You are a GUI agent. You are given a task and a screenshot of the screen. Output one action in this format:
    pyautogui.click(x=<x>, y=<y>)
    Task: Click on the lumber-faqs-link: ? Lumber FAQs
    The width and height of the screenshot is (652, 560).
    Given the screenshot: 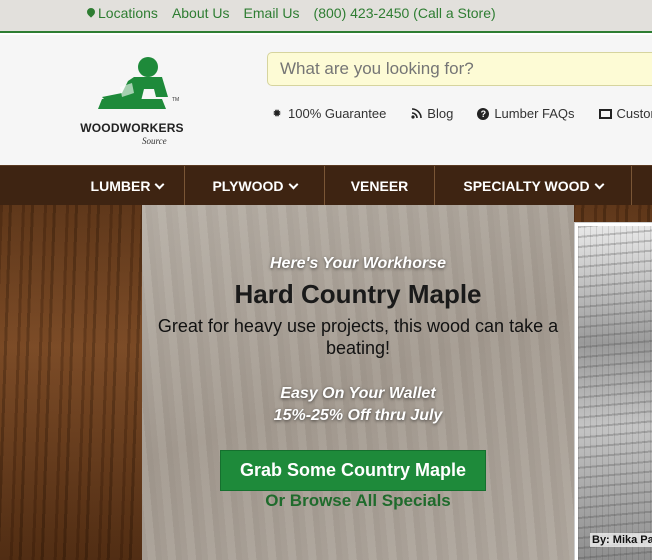 What is the action you would take?
    pyautogui.click(x=526, y=113)
    